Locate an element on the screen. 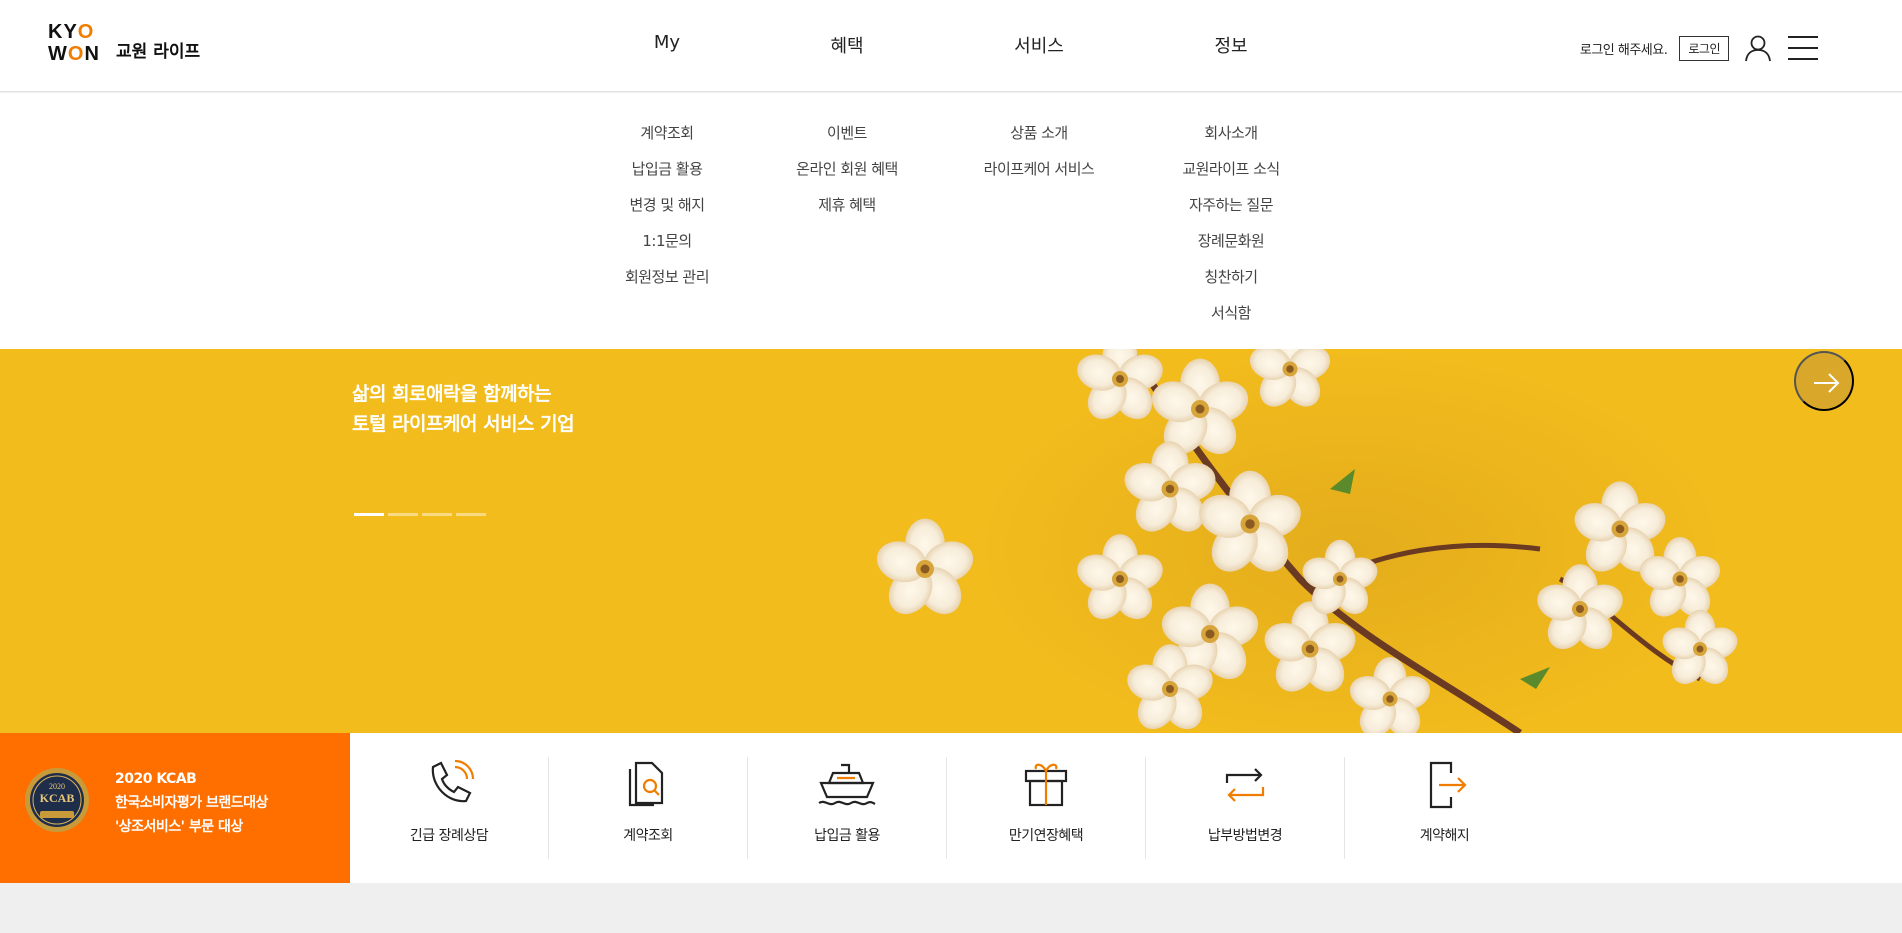 Image resolution: width=1902 pixels, height=933 pixels. menu-item-event: 이벤트 is located at coordinates (847, 133).